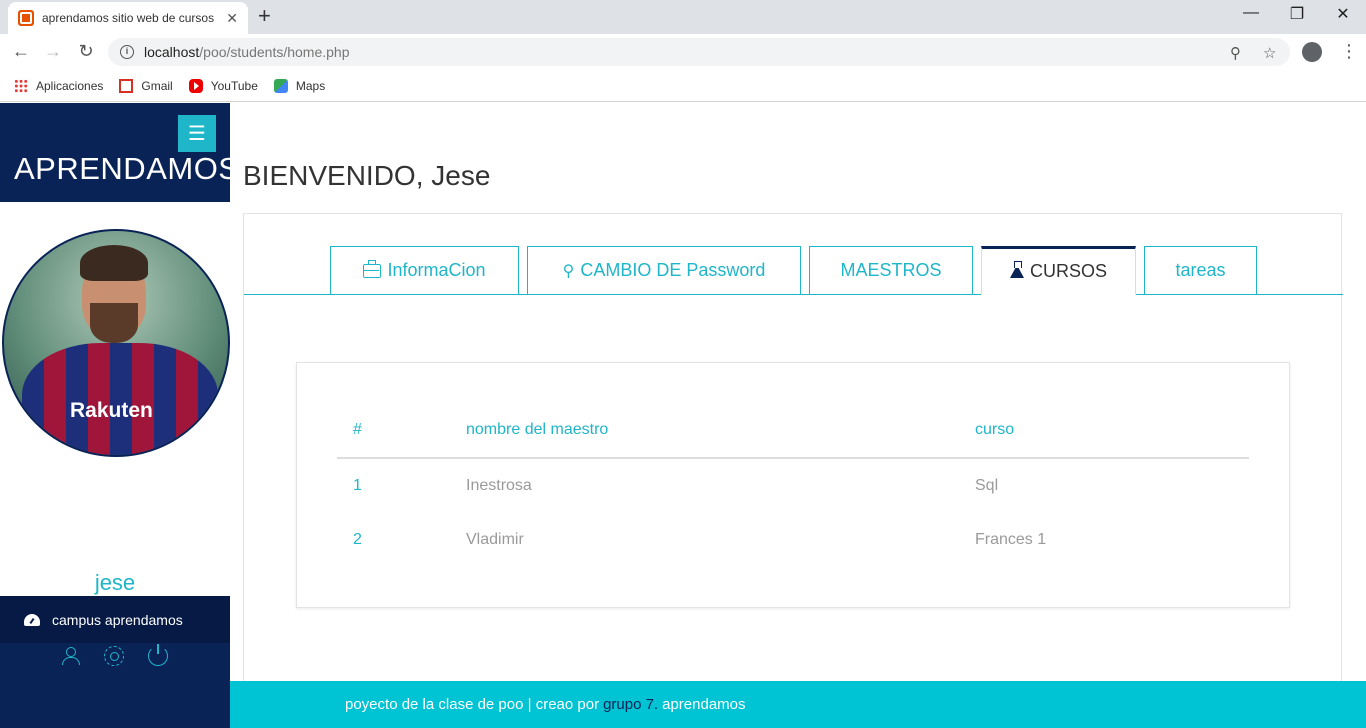 Image resolution: width=1366 pixels, height=728 pixels. I want to click on avatar-beard, so click(114, 323).